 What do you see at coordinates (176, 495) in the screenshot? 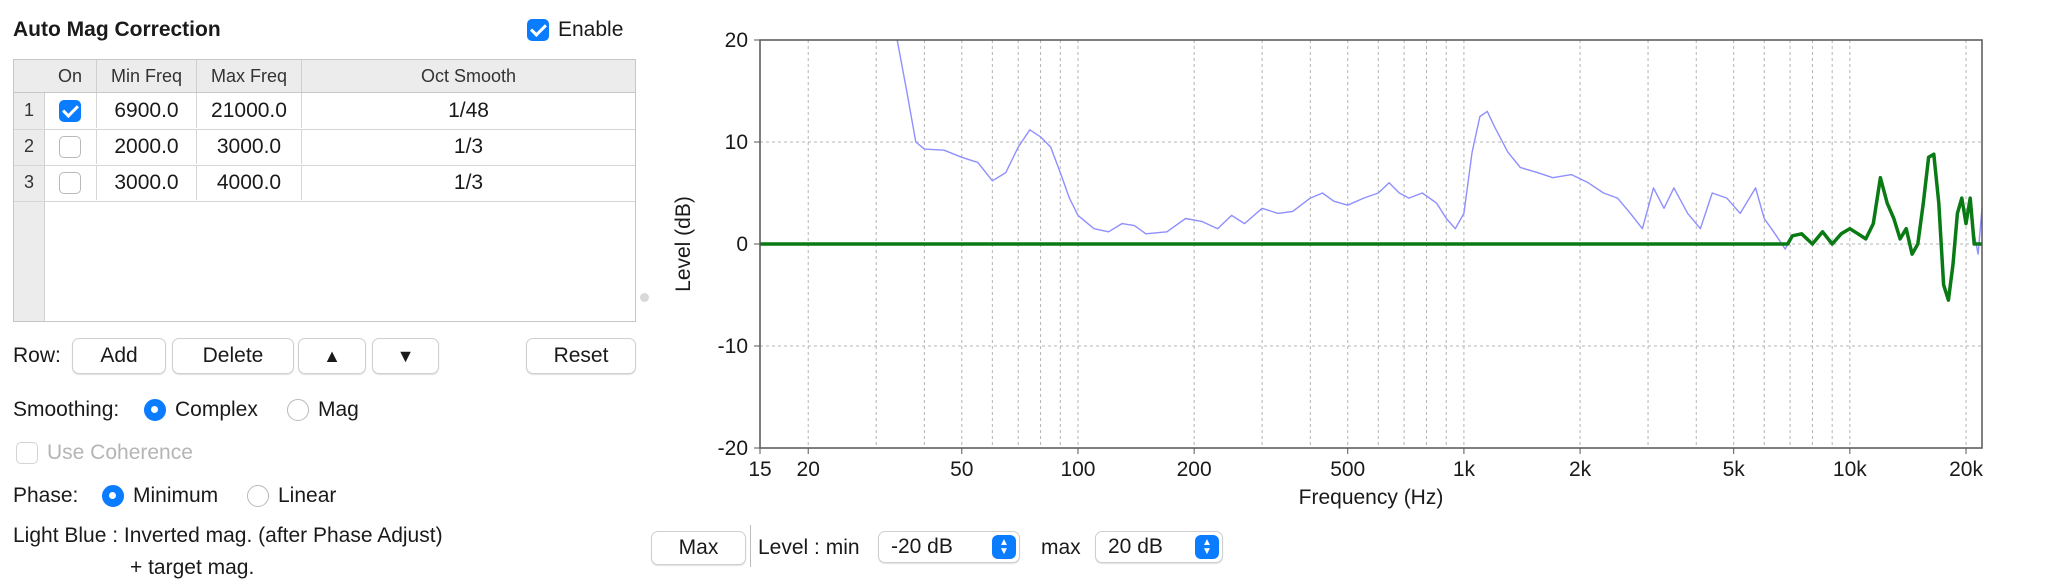
I see `phase-minimum-label: Minimum` at bounding box center [176, 495].